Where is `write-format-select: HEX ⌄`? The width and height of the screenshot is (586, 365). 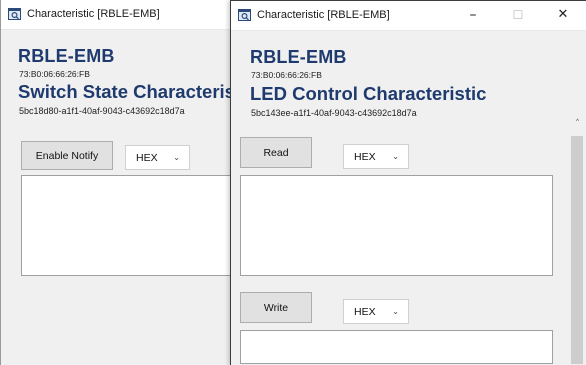 write-format-select: HEX ⌄ is located at coordinates (376, 311).